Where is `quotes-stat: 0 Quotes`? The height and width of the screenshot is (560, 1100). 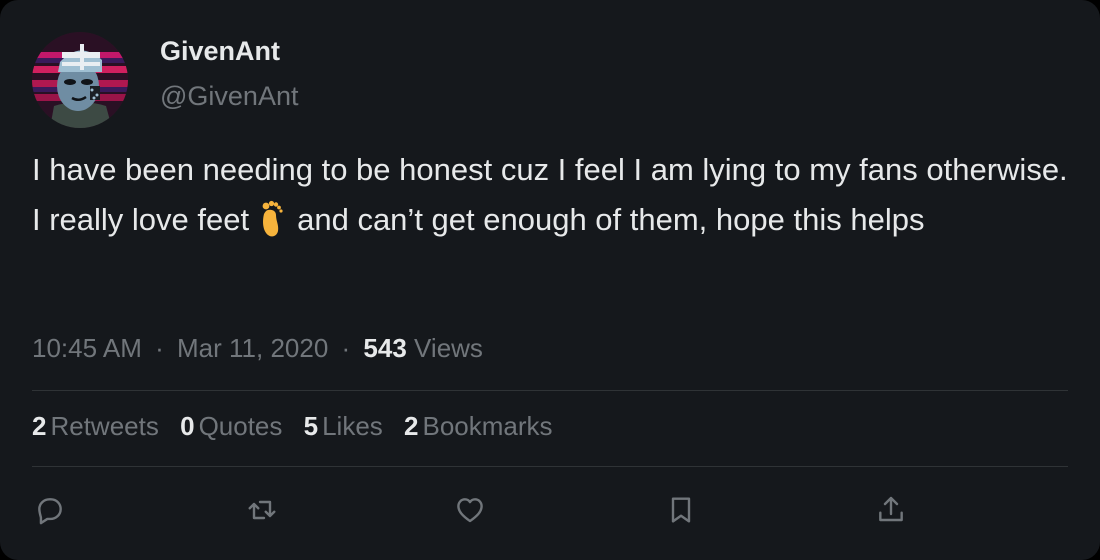 quotes-stat: 0 Quotes is located at coordinates (231, 426).